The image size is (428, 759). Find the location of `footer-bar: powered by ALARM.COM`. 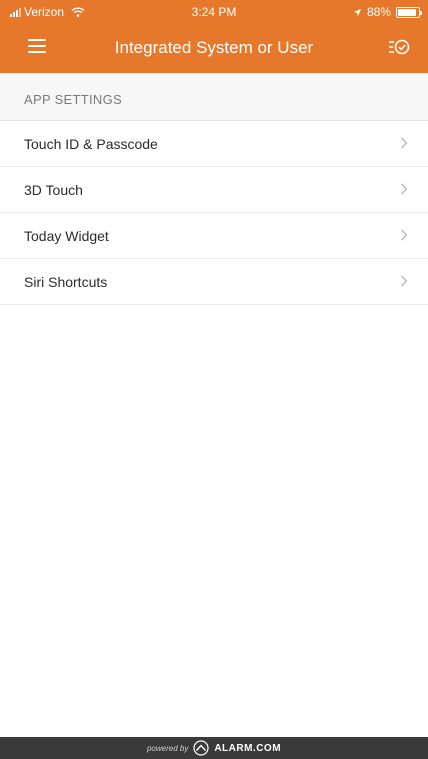

footer-bar: powered by ALARM.COM is located at coordinates (214, 748).